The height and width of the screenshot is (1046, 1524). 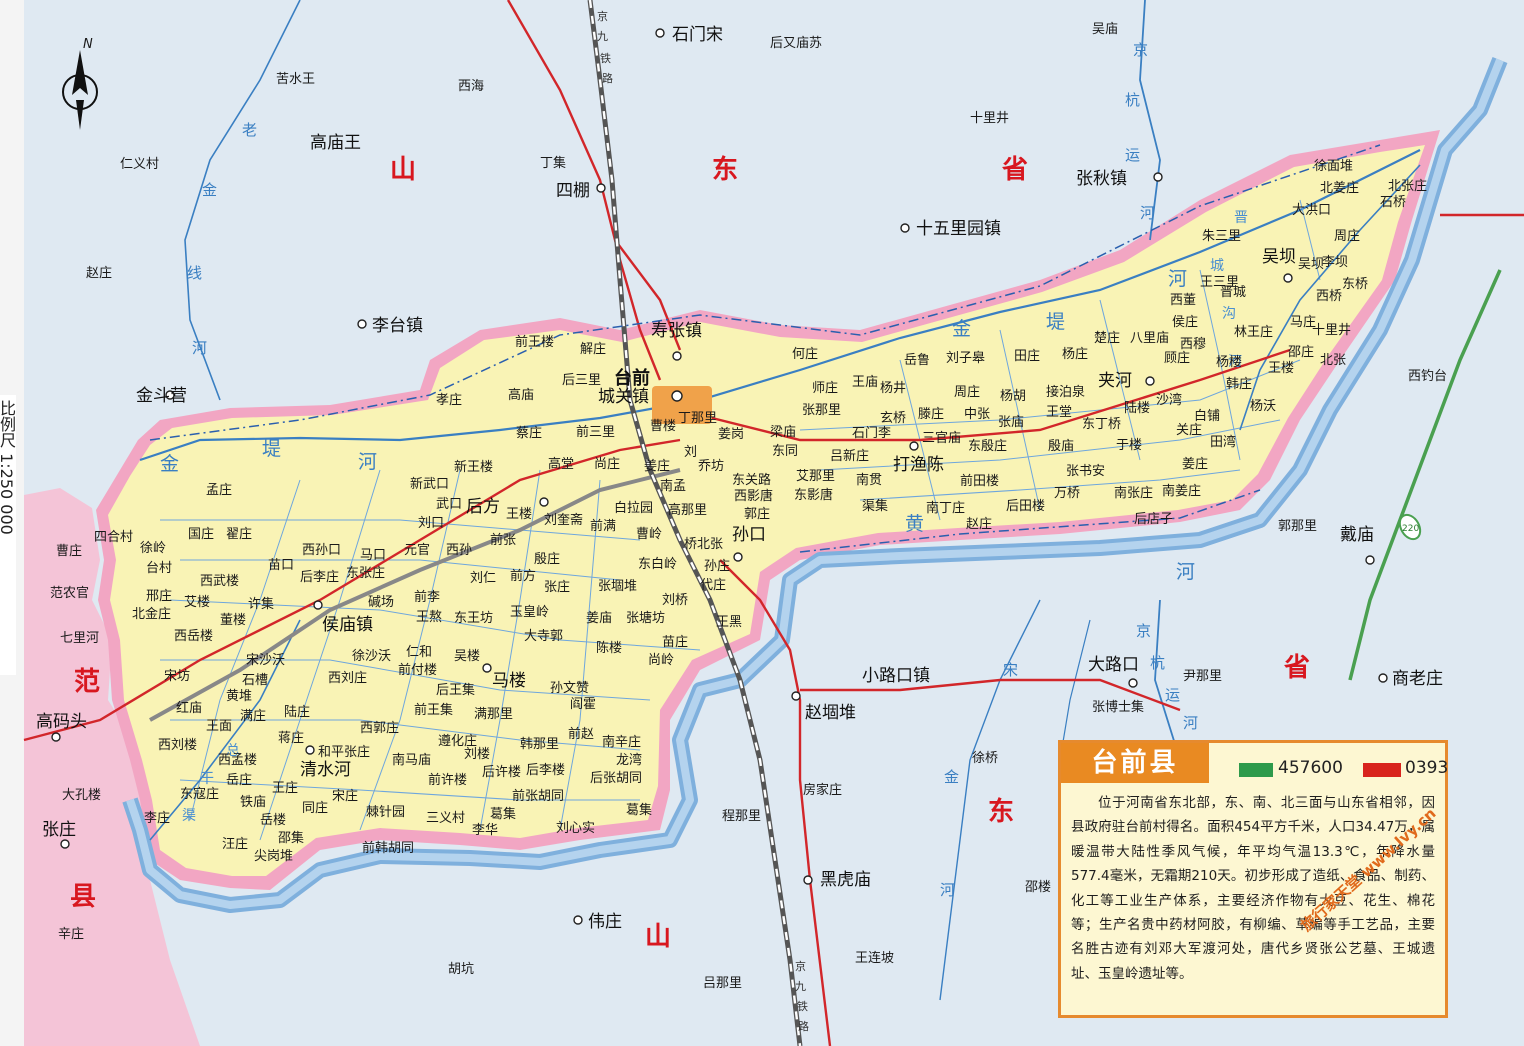 What do you see at coordinates (61, 722) in the screenshot?
I see `external-town-label: 高码头` at bounding box center [61, 722].